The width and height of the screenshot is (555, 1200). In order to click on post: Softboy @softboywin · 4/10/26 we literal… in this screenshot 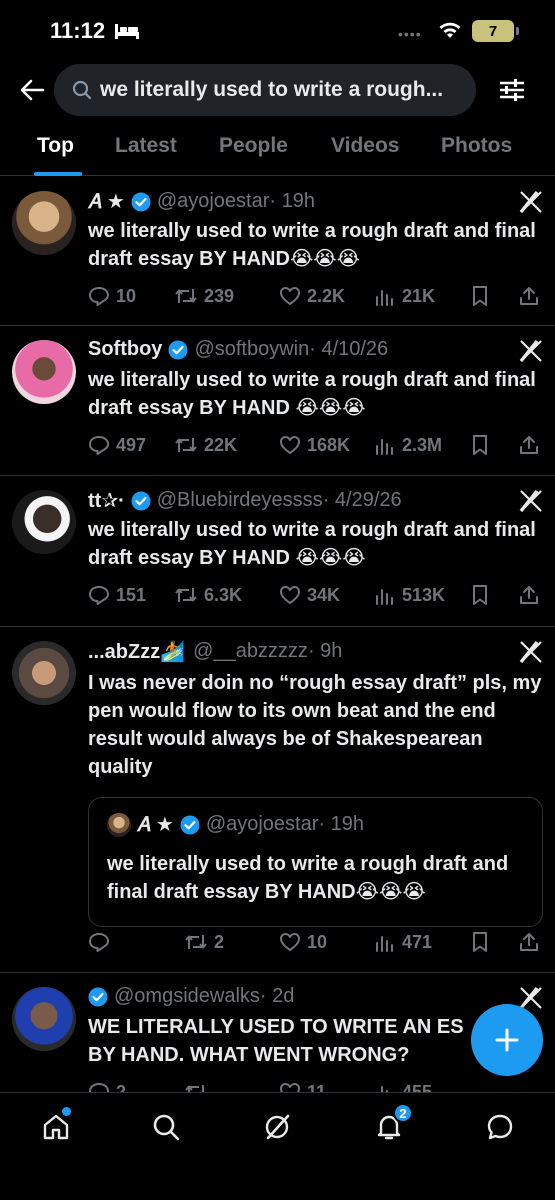, I will do `click(277, 401)`.